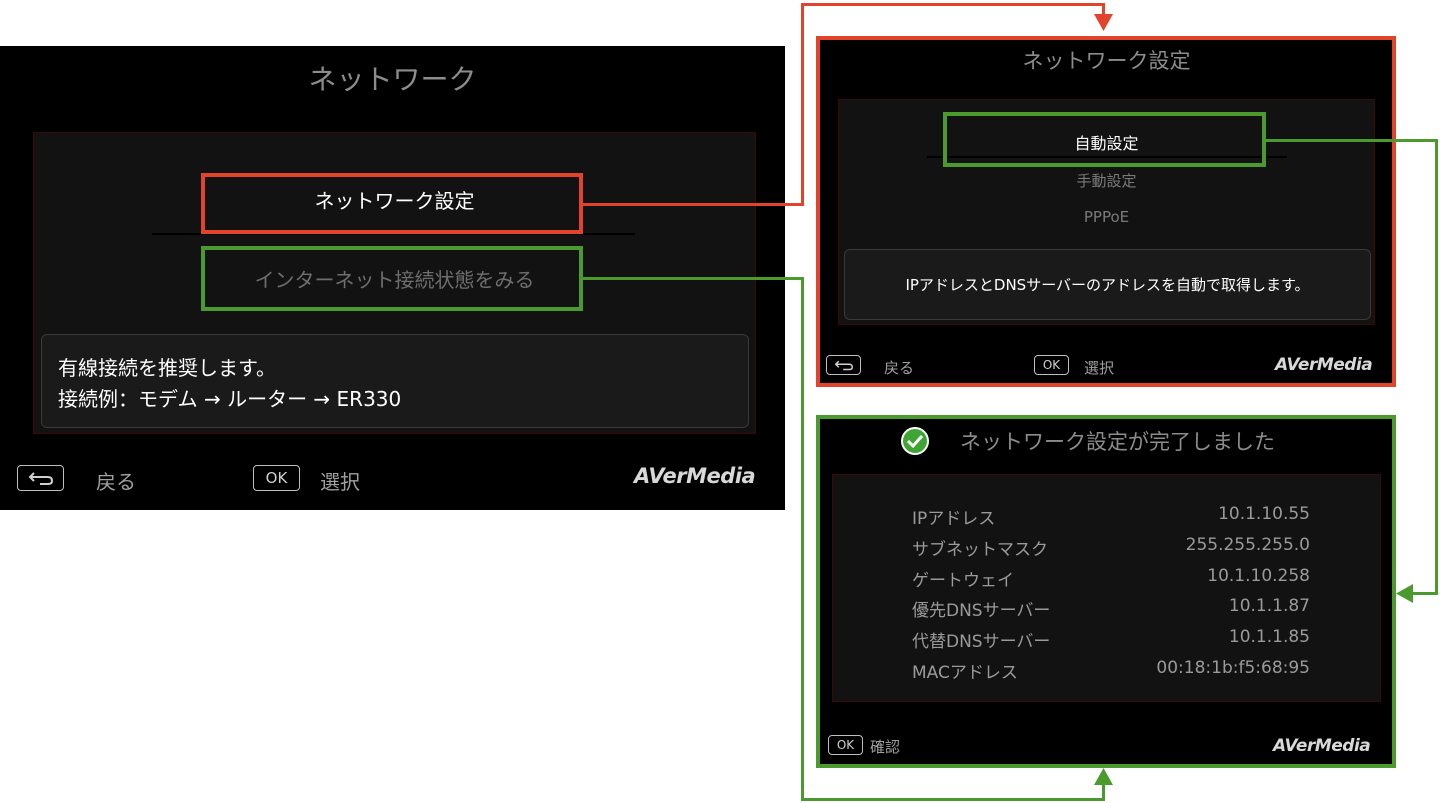  I want to click on ok-label: 選択, so click(340, 482).